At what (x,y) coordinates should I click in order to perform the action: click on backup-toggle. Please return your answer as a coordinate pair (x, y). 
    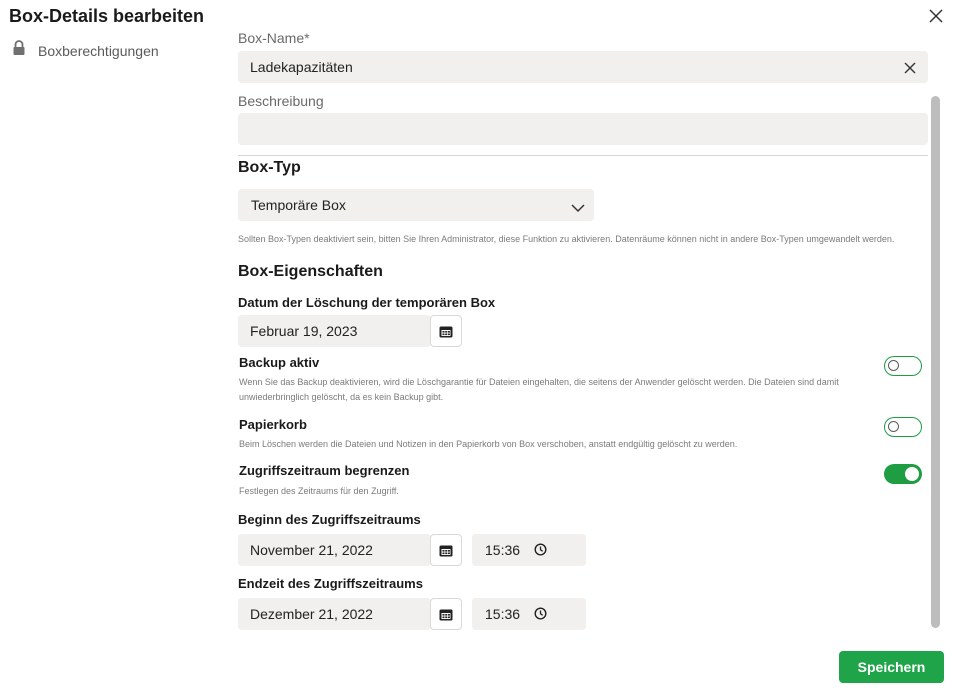
    Looking at the image, I should click on (903, 366).